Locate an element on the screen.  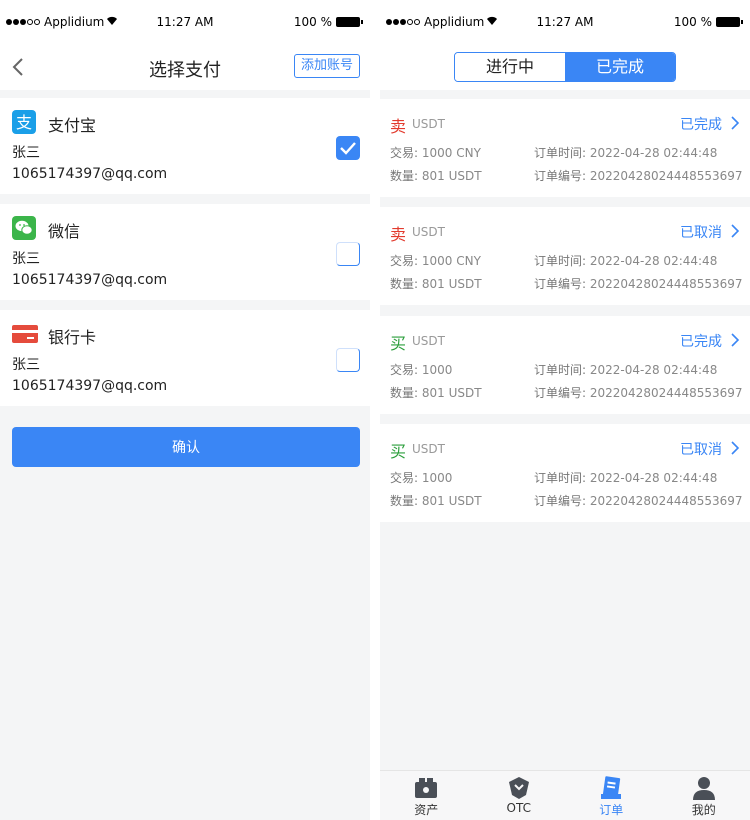
tab-in-progress: 进行中 is located at coordinates (510, 67).